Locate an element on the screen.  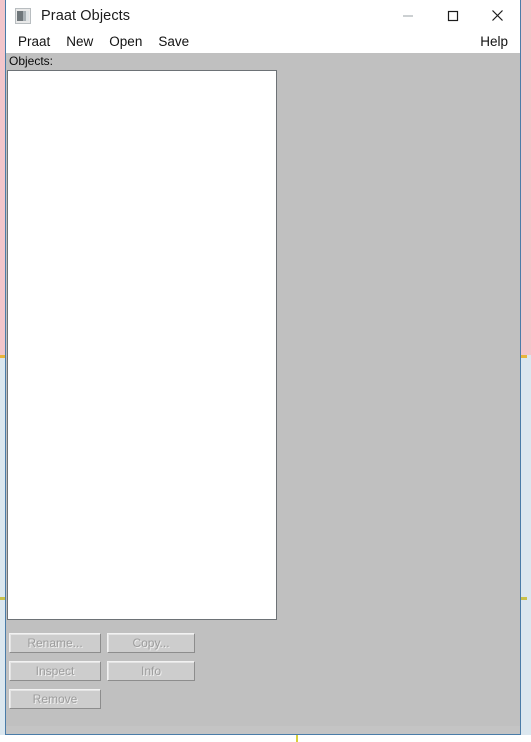
button-row-2: Inspect Info is located at coordinates (109, 671).